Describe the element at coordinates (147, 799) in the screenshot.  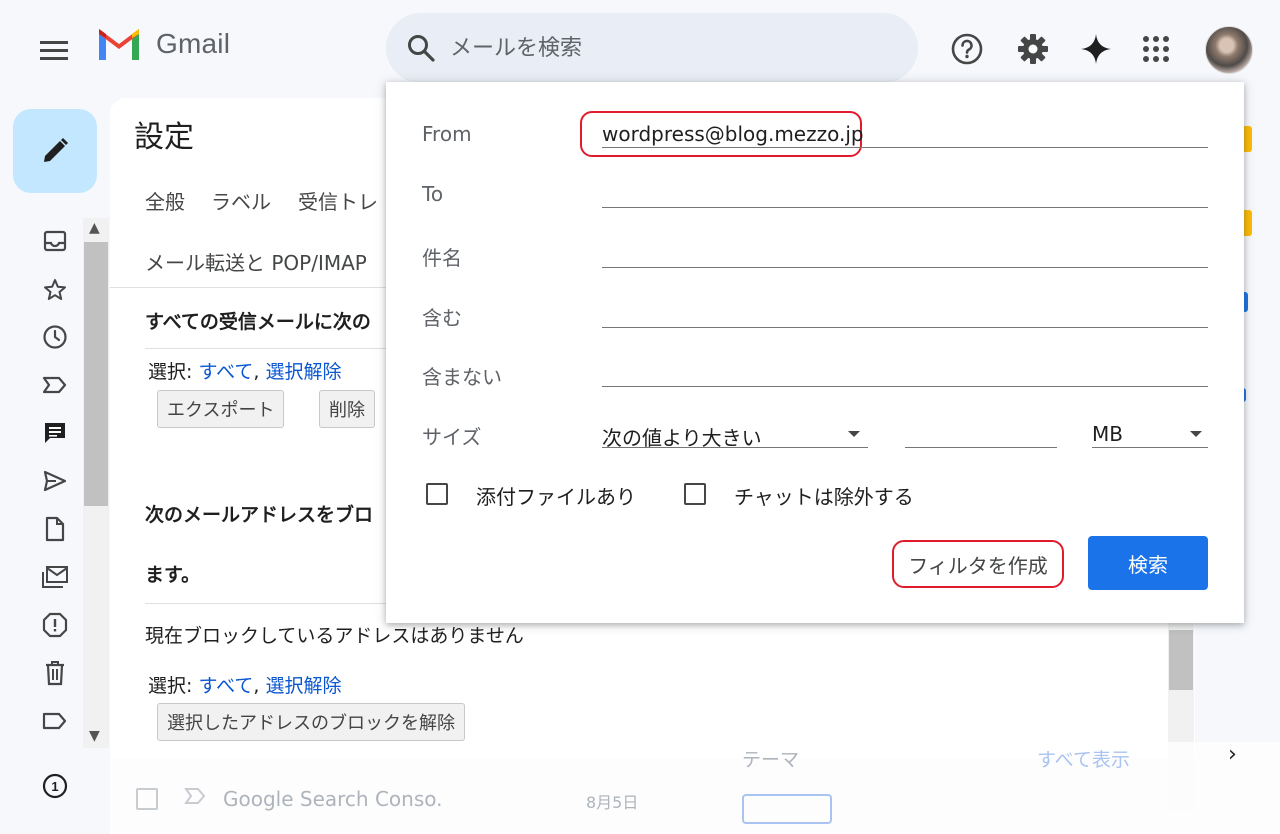
I see `email-checkbox` at that location.